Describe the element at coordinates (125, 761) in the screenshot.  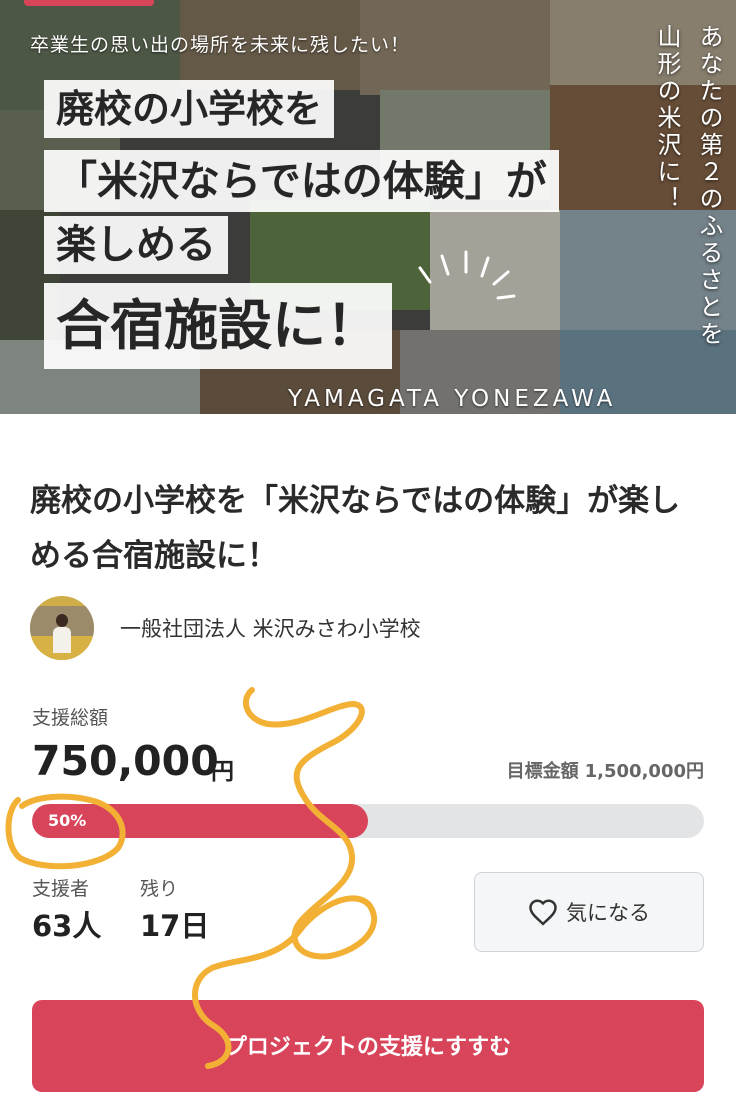
I see `total-amount: 750,000` at that location.